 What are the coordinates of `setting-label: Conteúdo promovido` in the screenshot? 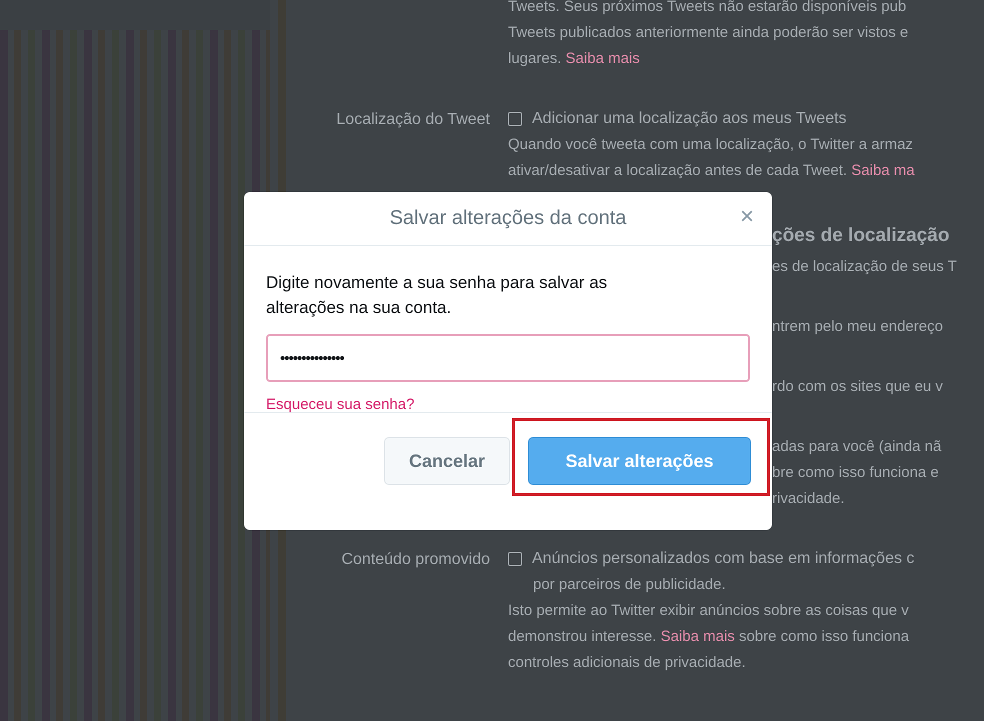 It's located at (415, 560).